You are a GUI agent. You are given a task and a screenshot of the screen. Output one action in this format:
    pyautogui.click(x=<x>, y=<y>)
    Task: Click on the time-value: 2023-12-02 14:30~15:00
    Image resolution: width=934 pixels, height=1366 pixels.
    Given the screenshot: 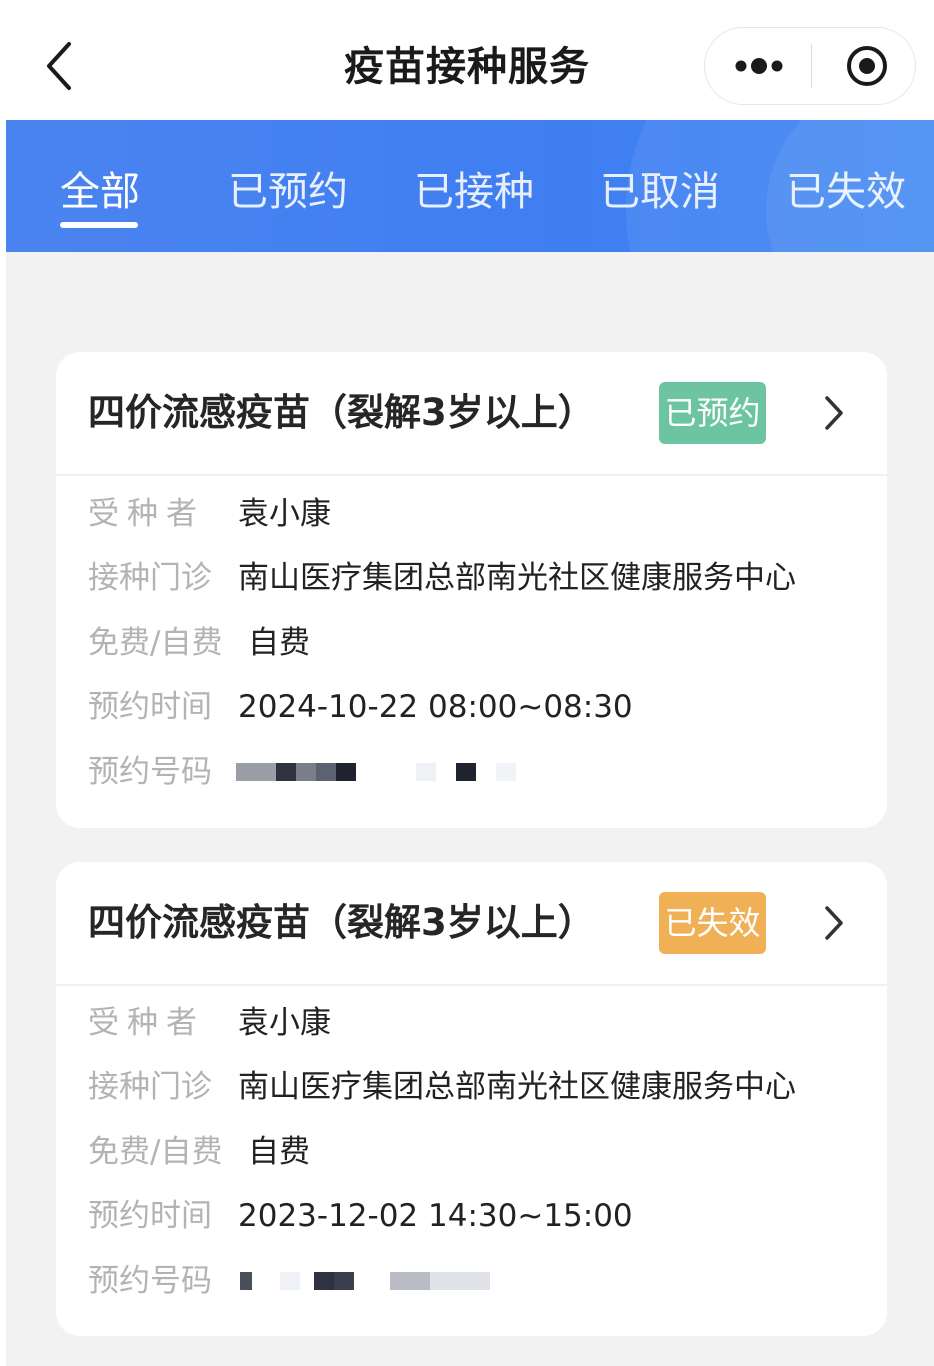 What is the action you would take?
    pyautogui.click(x=435, y=1216)
    